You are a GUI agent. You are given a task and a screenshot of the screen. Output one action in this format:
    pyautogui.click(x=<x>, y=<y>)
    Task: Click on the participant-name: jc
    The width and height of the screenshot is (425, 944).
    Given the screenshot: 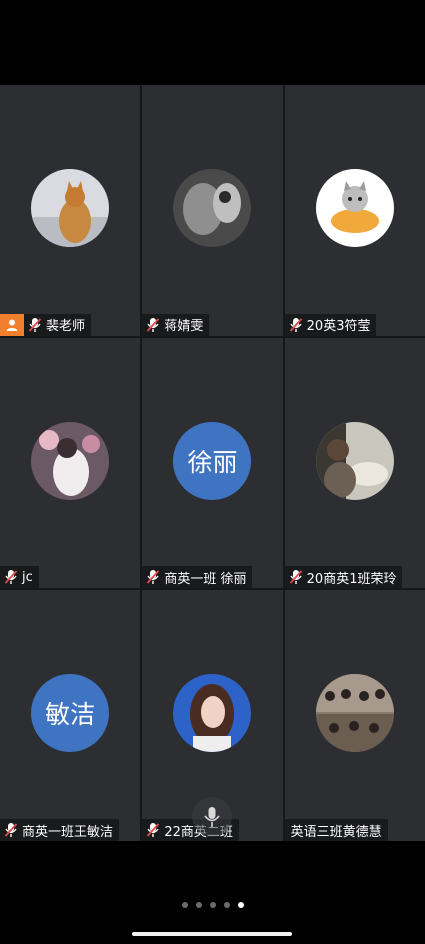 What is the action you would take?
    pyautogui.click(x=27, y=577)
    